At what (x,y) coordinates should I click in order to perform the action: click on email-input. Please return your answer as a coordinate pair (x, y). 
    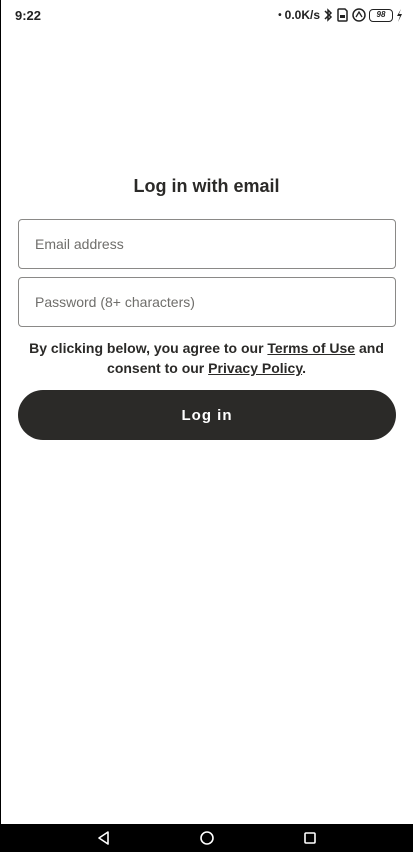
    Looking at the image, I should click on (207, 244).